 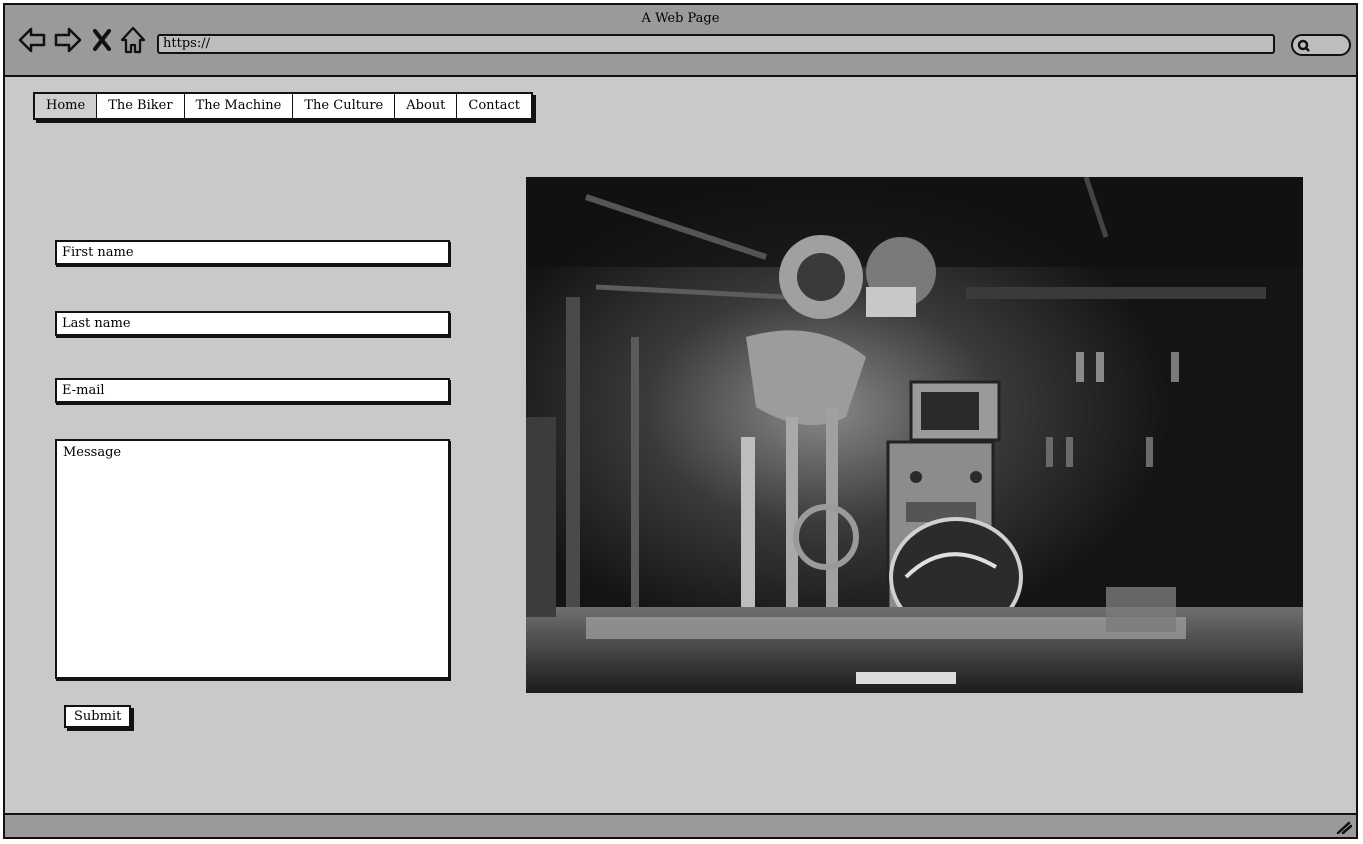 What do you see at coordinates (239, 106) in the screenshot?
I see `nav-item-the-machine: The Machine` at bounding box center [239, 106].